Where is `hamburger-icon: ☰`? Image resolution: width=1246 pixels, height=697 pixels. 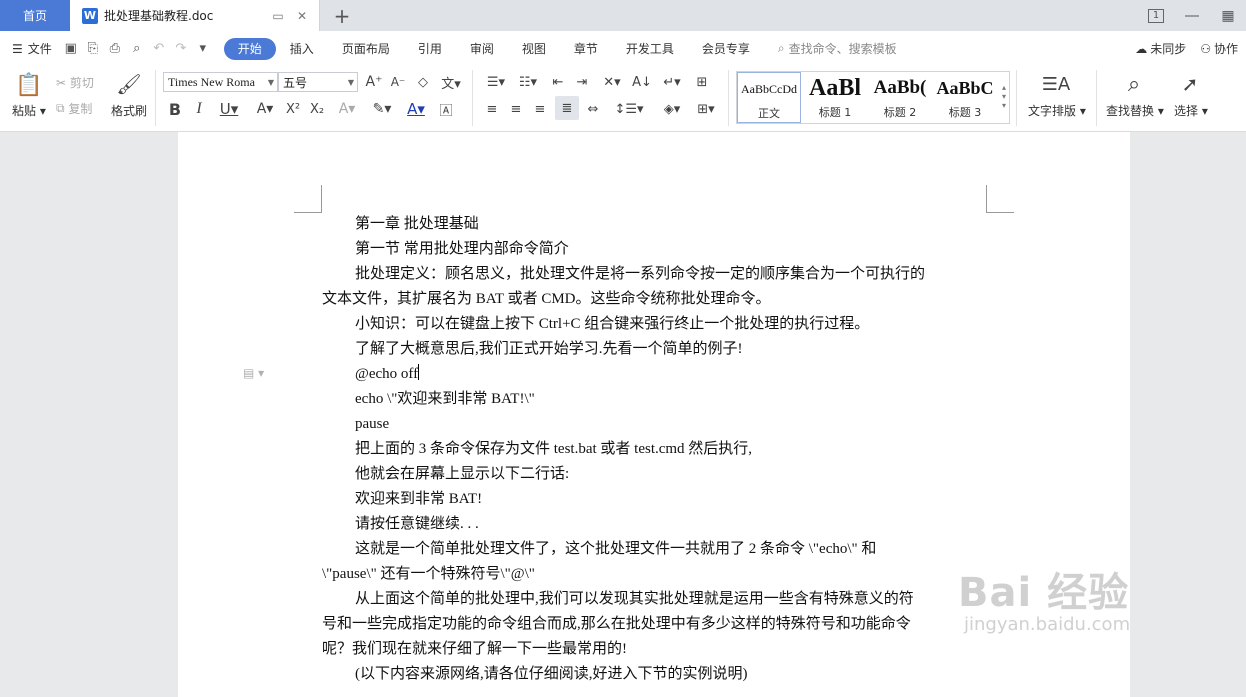 hamburger-icon: ☰ is located at coordinates (17, 48).